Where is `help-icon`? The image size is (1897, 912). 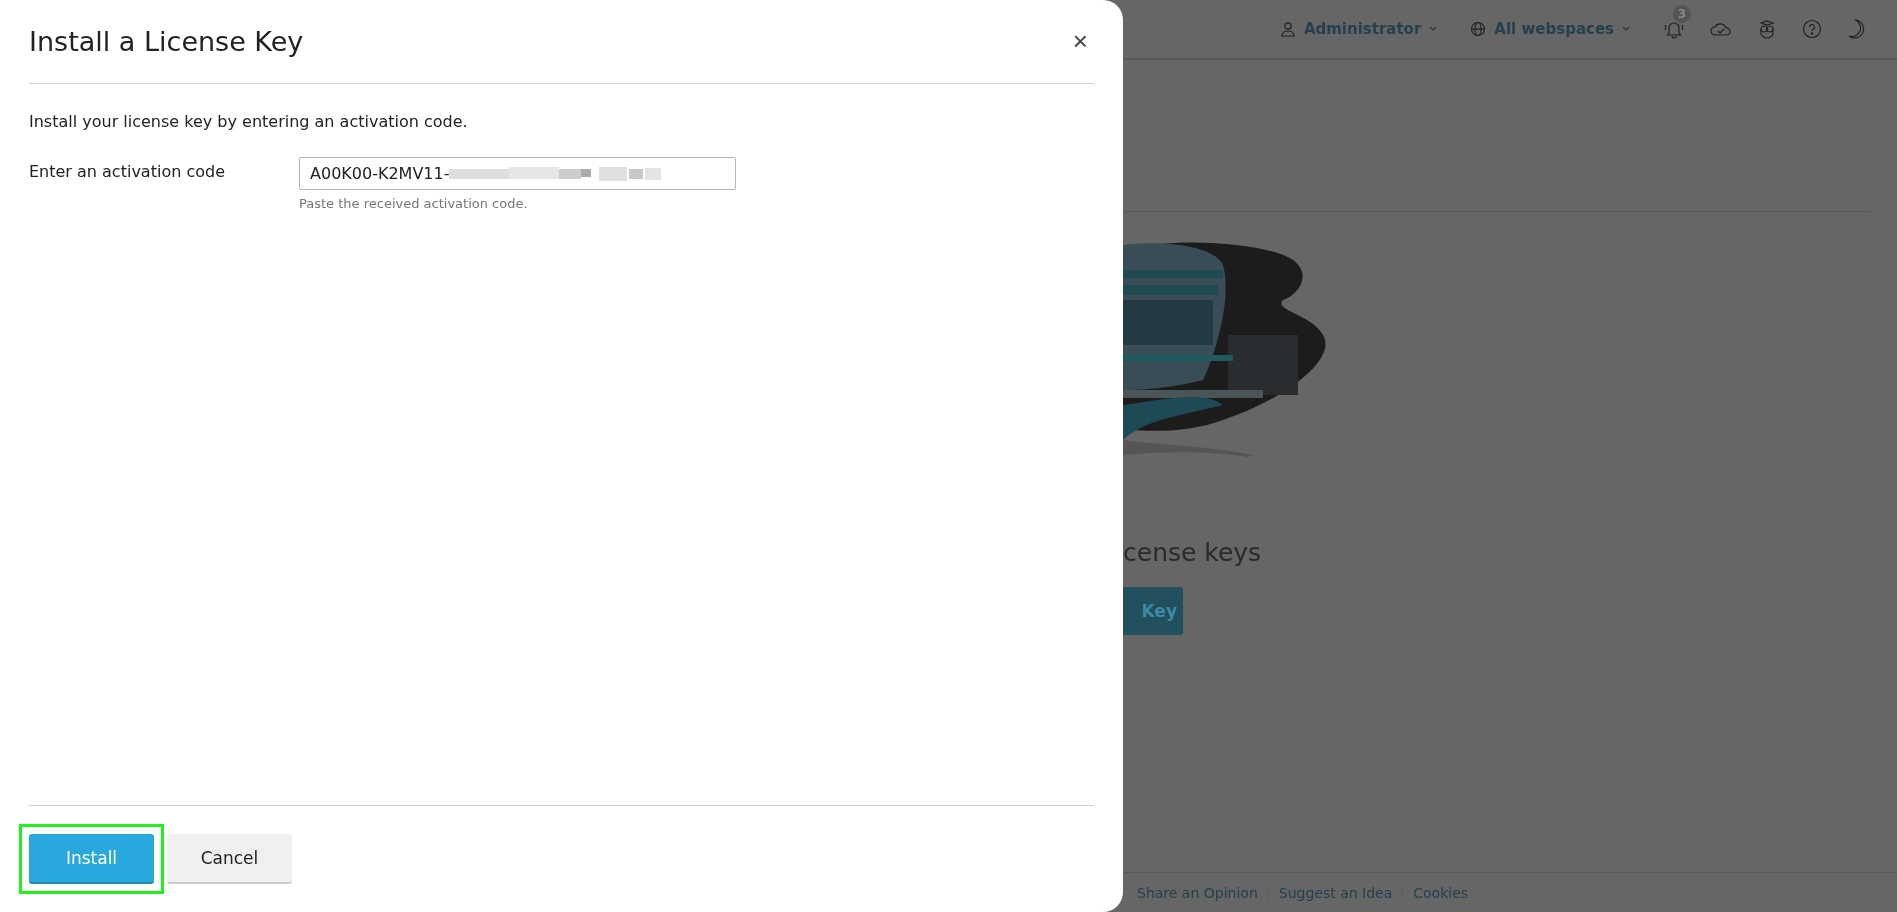
help-icon is located at coordinates (1812, 29).